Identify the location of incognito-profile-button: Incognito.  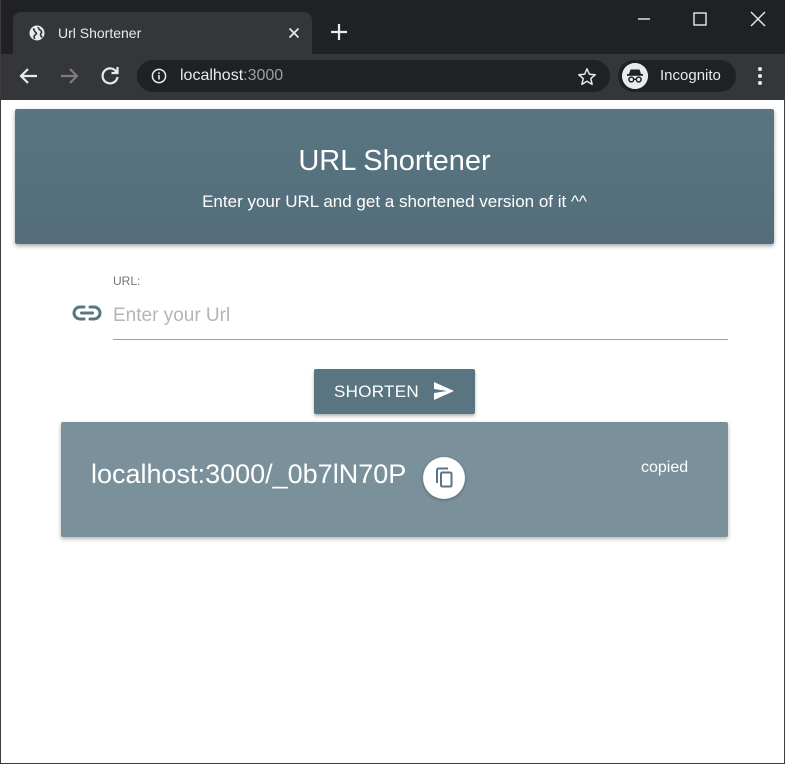
(677, 76).